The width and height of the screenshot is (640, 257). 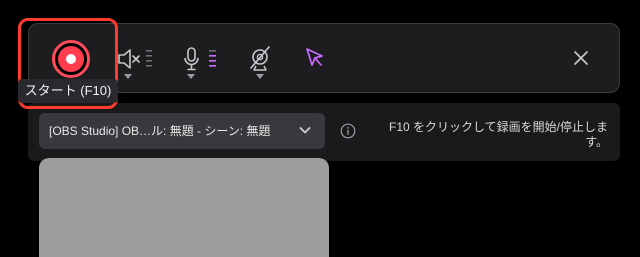 I want to click on webcam-chevron-down-icon, so click(x=260, y=76).